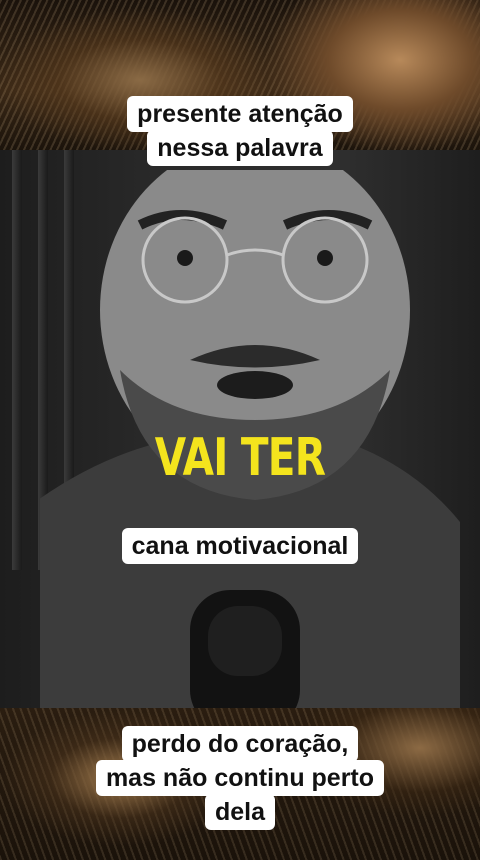 This screenshot has height=860, width=480. I want to click on caption-line: mas não continu perto, so click(240, 778).